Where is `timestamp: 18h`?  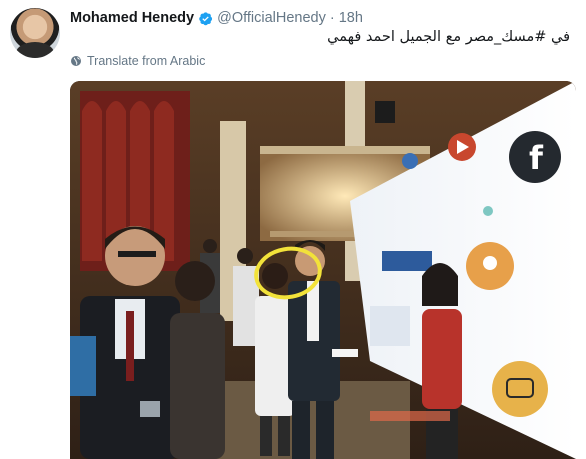 timestamp: 18h is located at coordinates (351, 18).